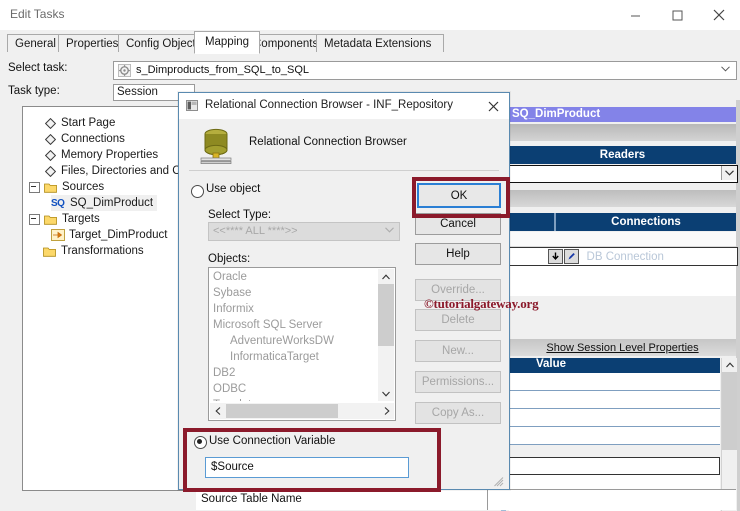 Image resolution: width=740 pixels, height=511 pixels. I want to click on window-controls, so click(677, 15).